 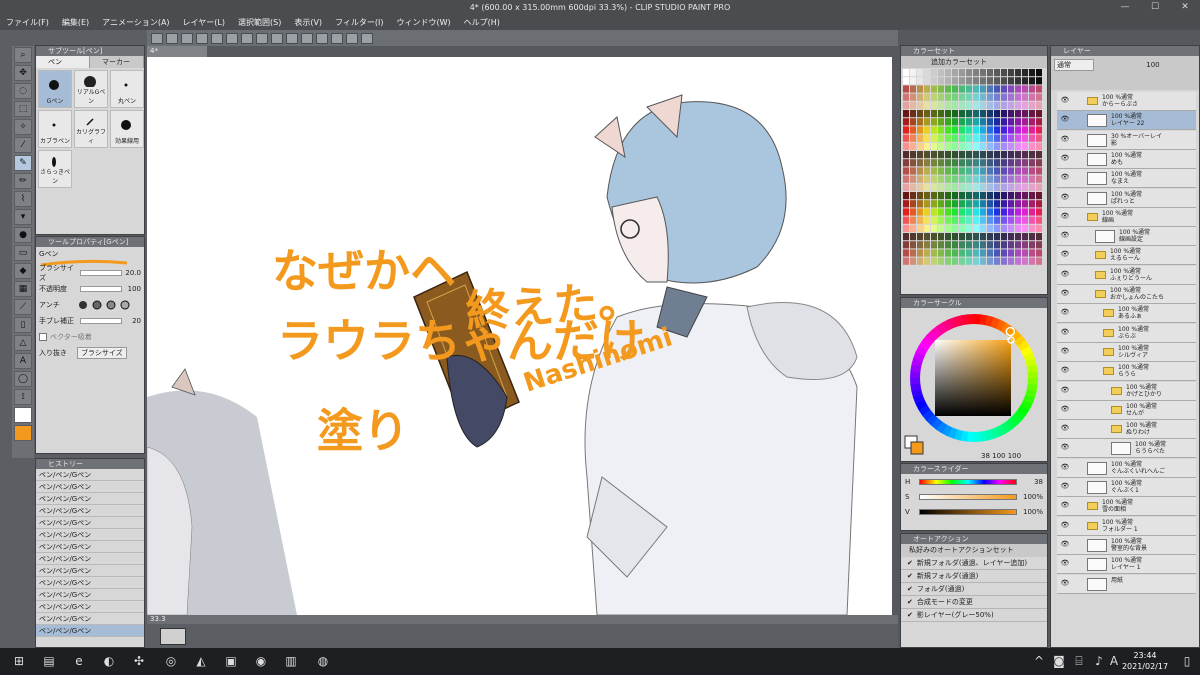 What do you see at coordinates (1126, 275) in the screenshot?
I see `layer-row: 👁 100 %通常 ふぇりどうーん` at bounding box center [1126, 275].